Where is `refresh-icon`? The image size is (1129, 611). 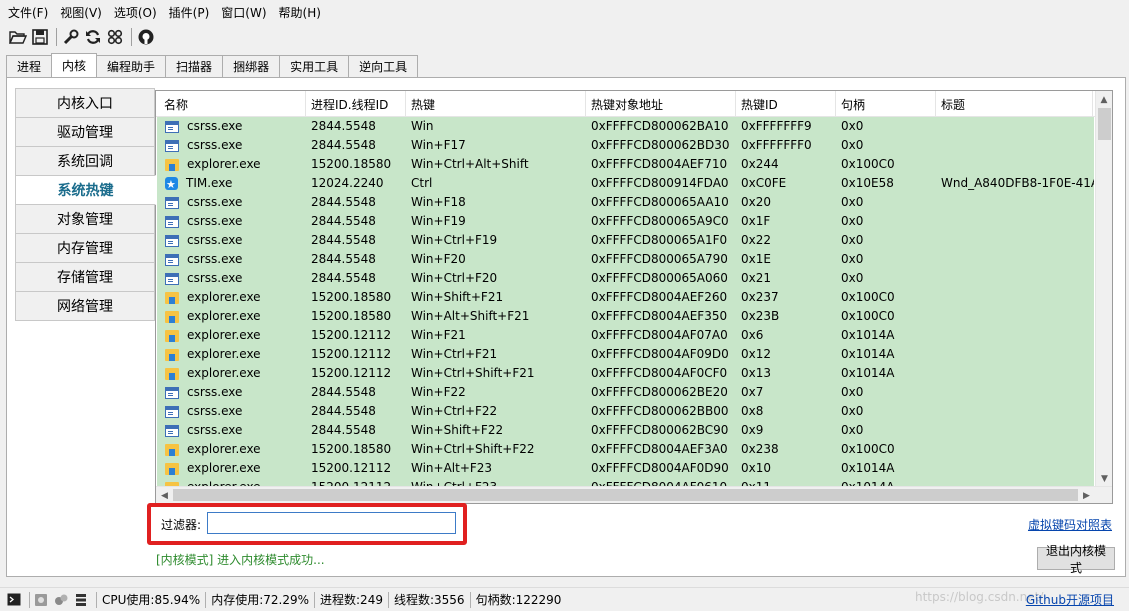
refresh-icon is located at coordinates (93, 37).